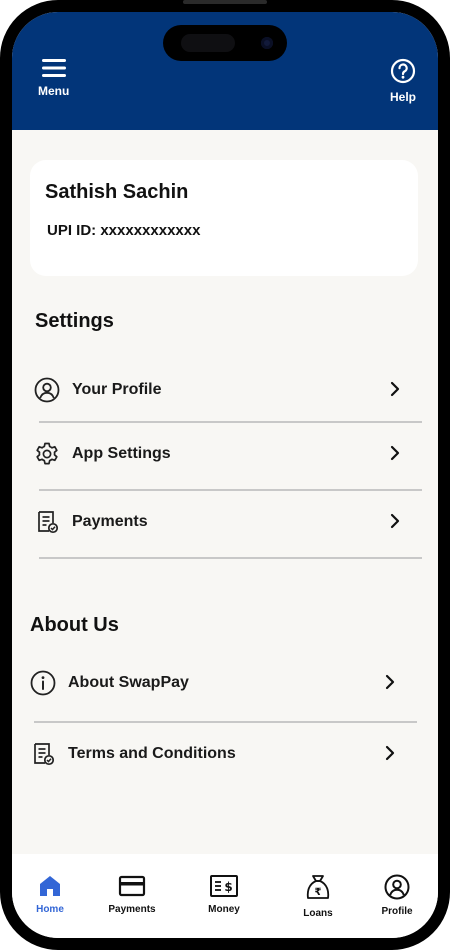 This screenshot has height=950, width=450. Describe the element at coordinates (74, 321) in the screenshot. I see `settings-title: Settings` at that location.